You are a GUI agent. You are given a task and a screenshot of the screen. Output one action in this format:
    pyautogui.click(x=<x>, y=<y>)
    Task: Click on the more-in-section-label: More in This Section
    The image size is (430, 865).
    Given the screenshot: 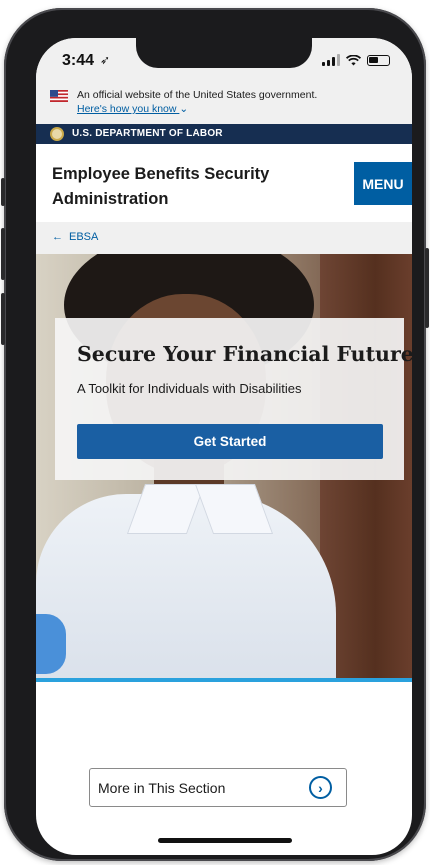 What is the action you would take?
    pyautogui.click(x=162, y=788)
    